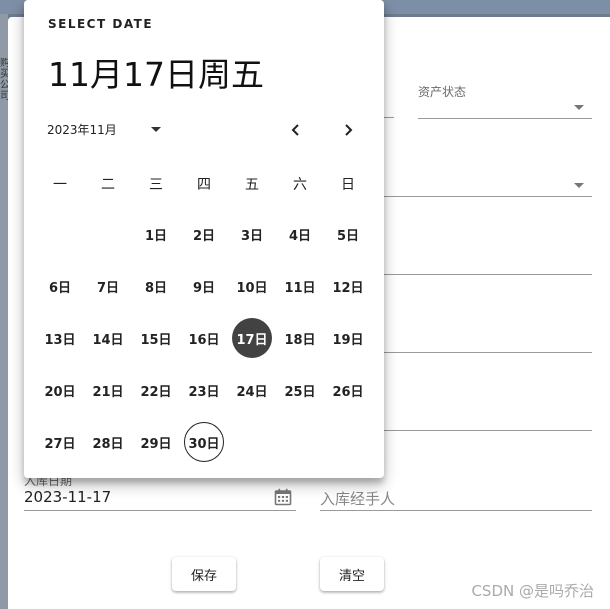  Describe the element at coordinates (60, 185) in the screenshot. I see `weekday-label: 一` at that location.